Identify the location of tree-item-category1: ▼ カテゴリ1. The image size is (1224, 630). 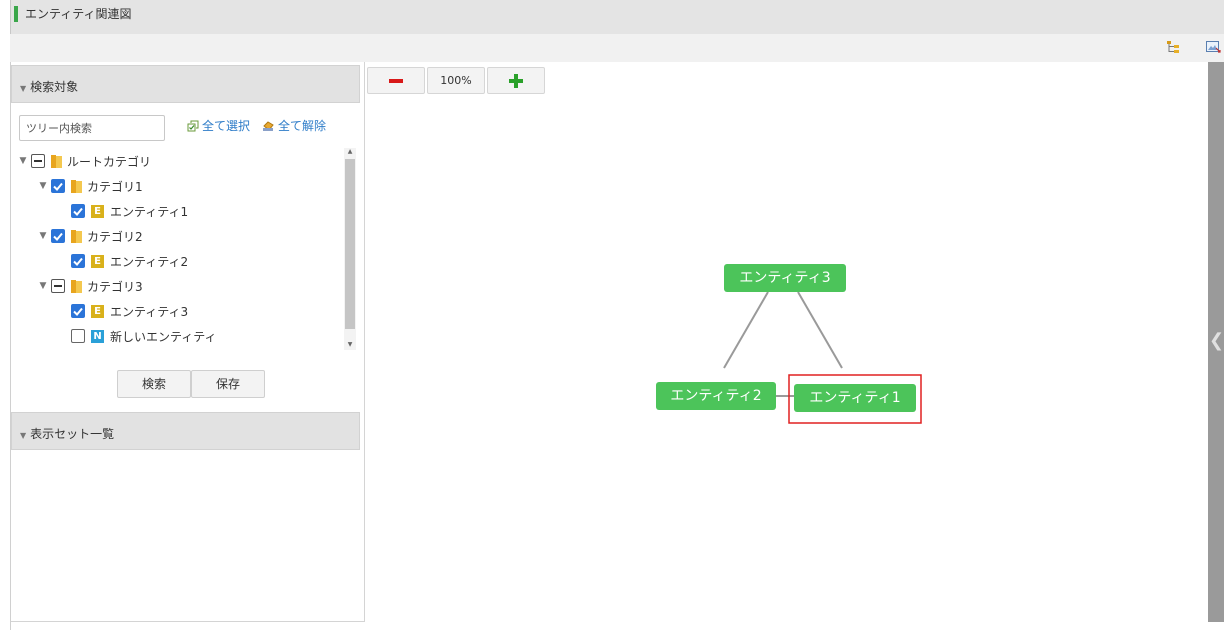
(90, 186).